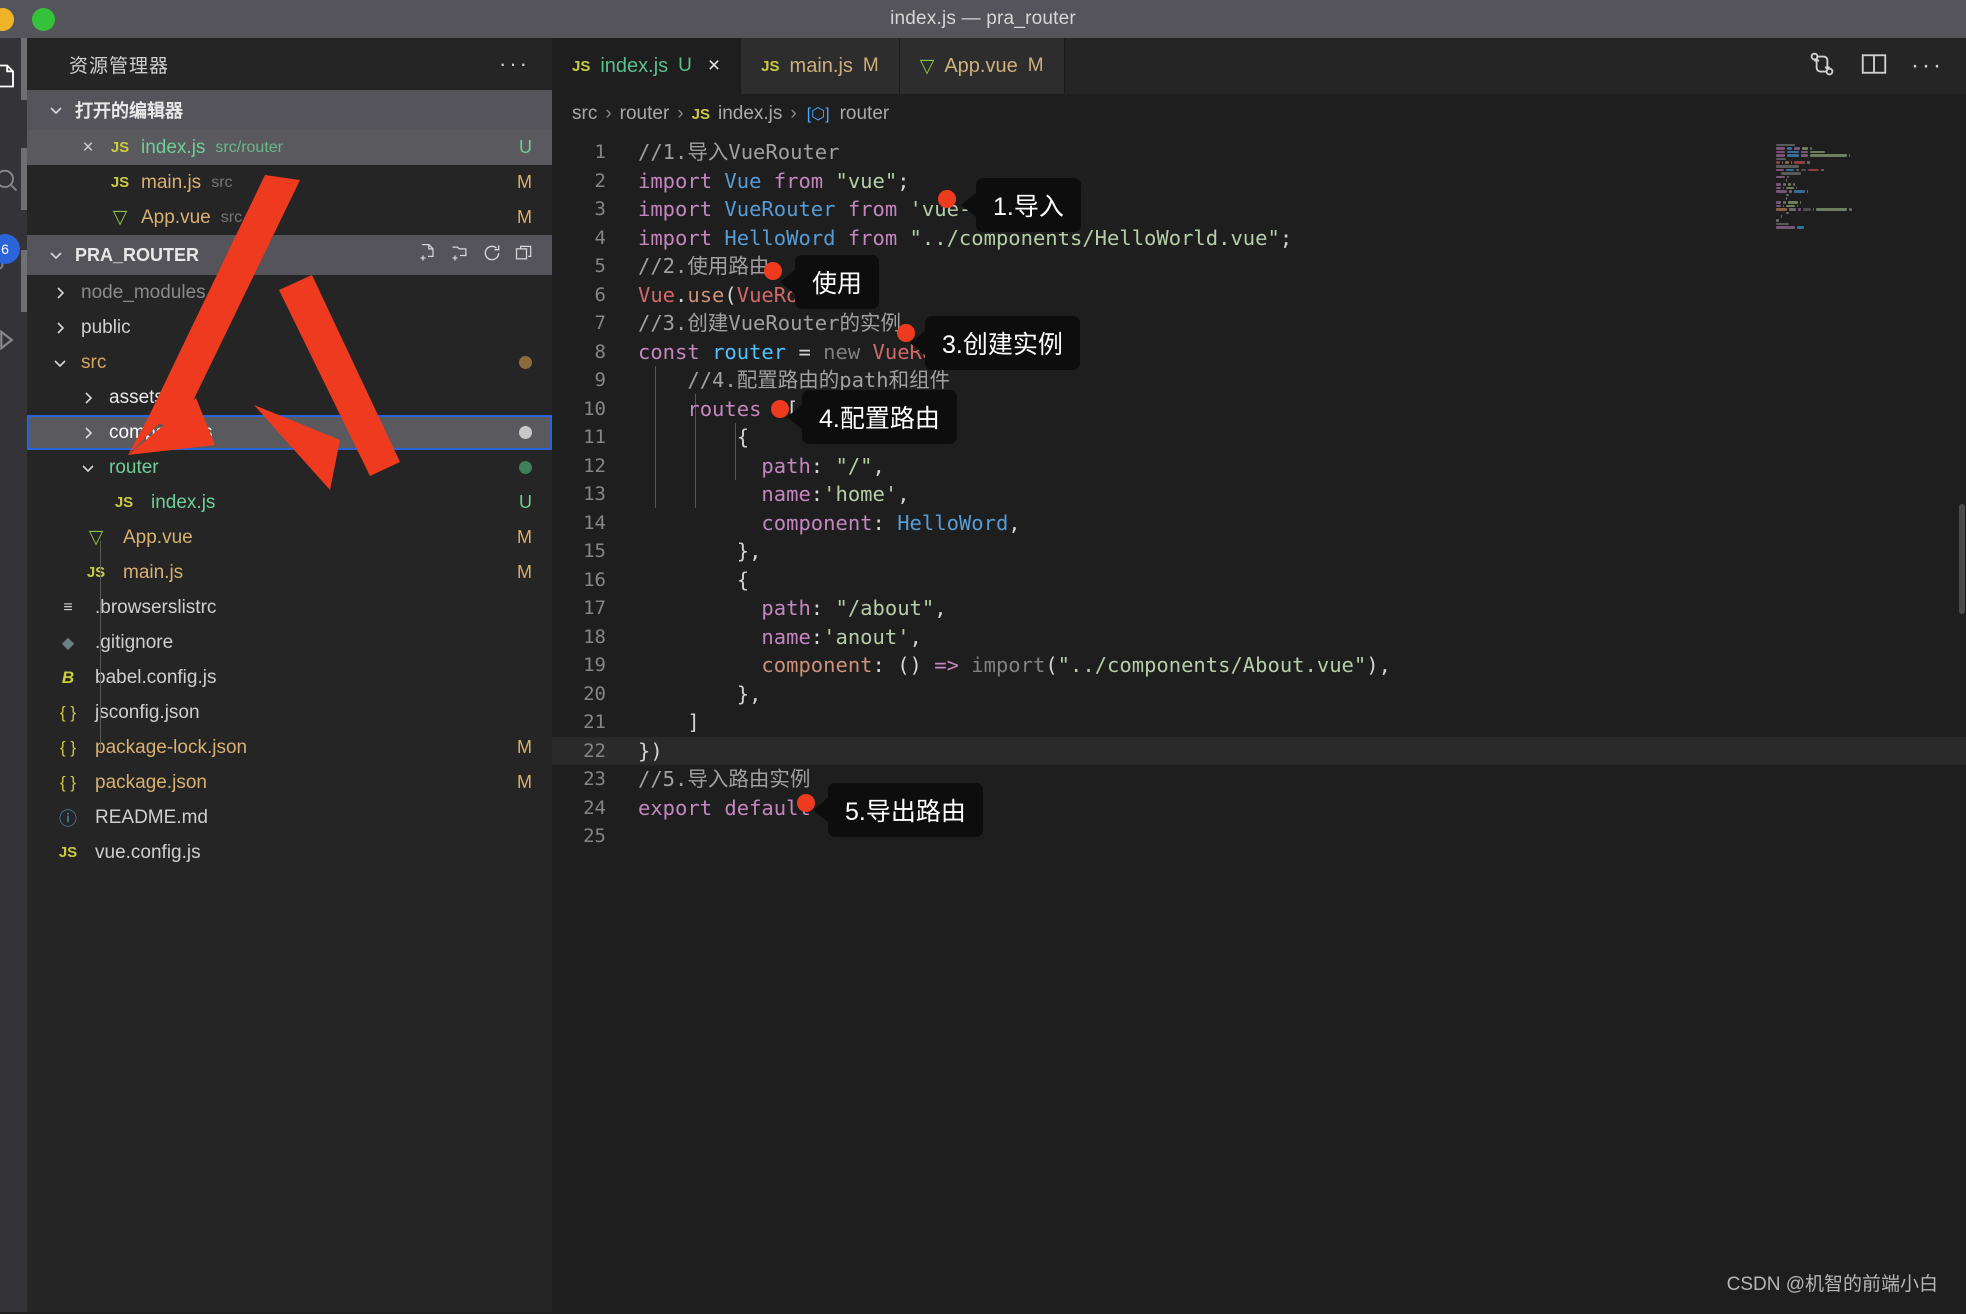 The height and width of the screenshot is (1314, 1966). What do you see at coordinates (983, 18) in the screenshot?
I see `window-title: index.js — pra_router` at bounding box center [983, 18].